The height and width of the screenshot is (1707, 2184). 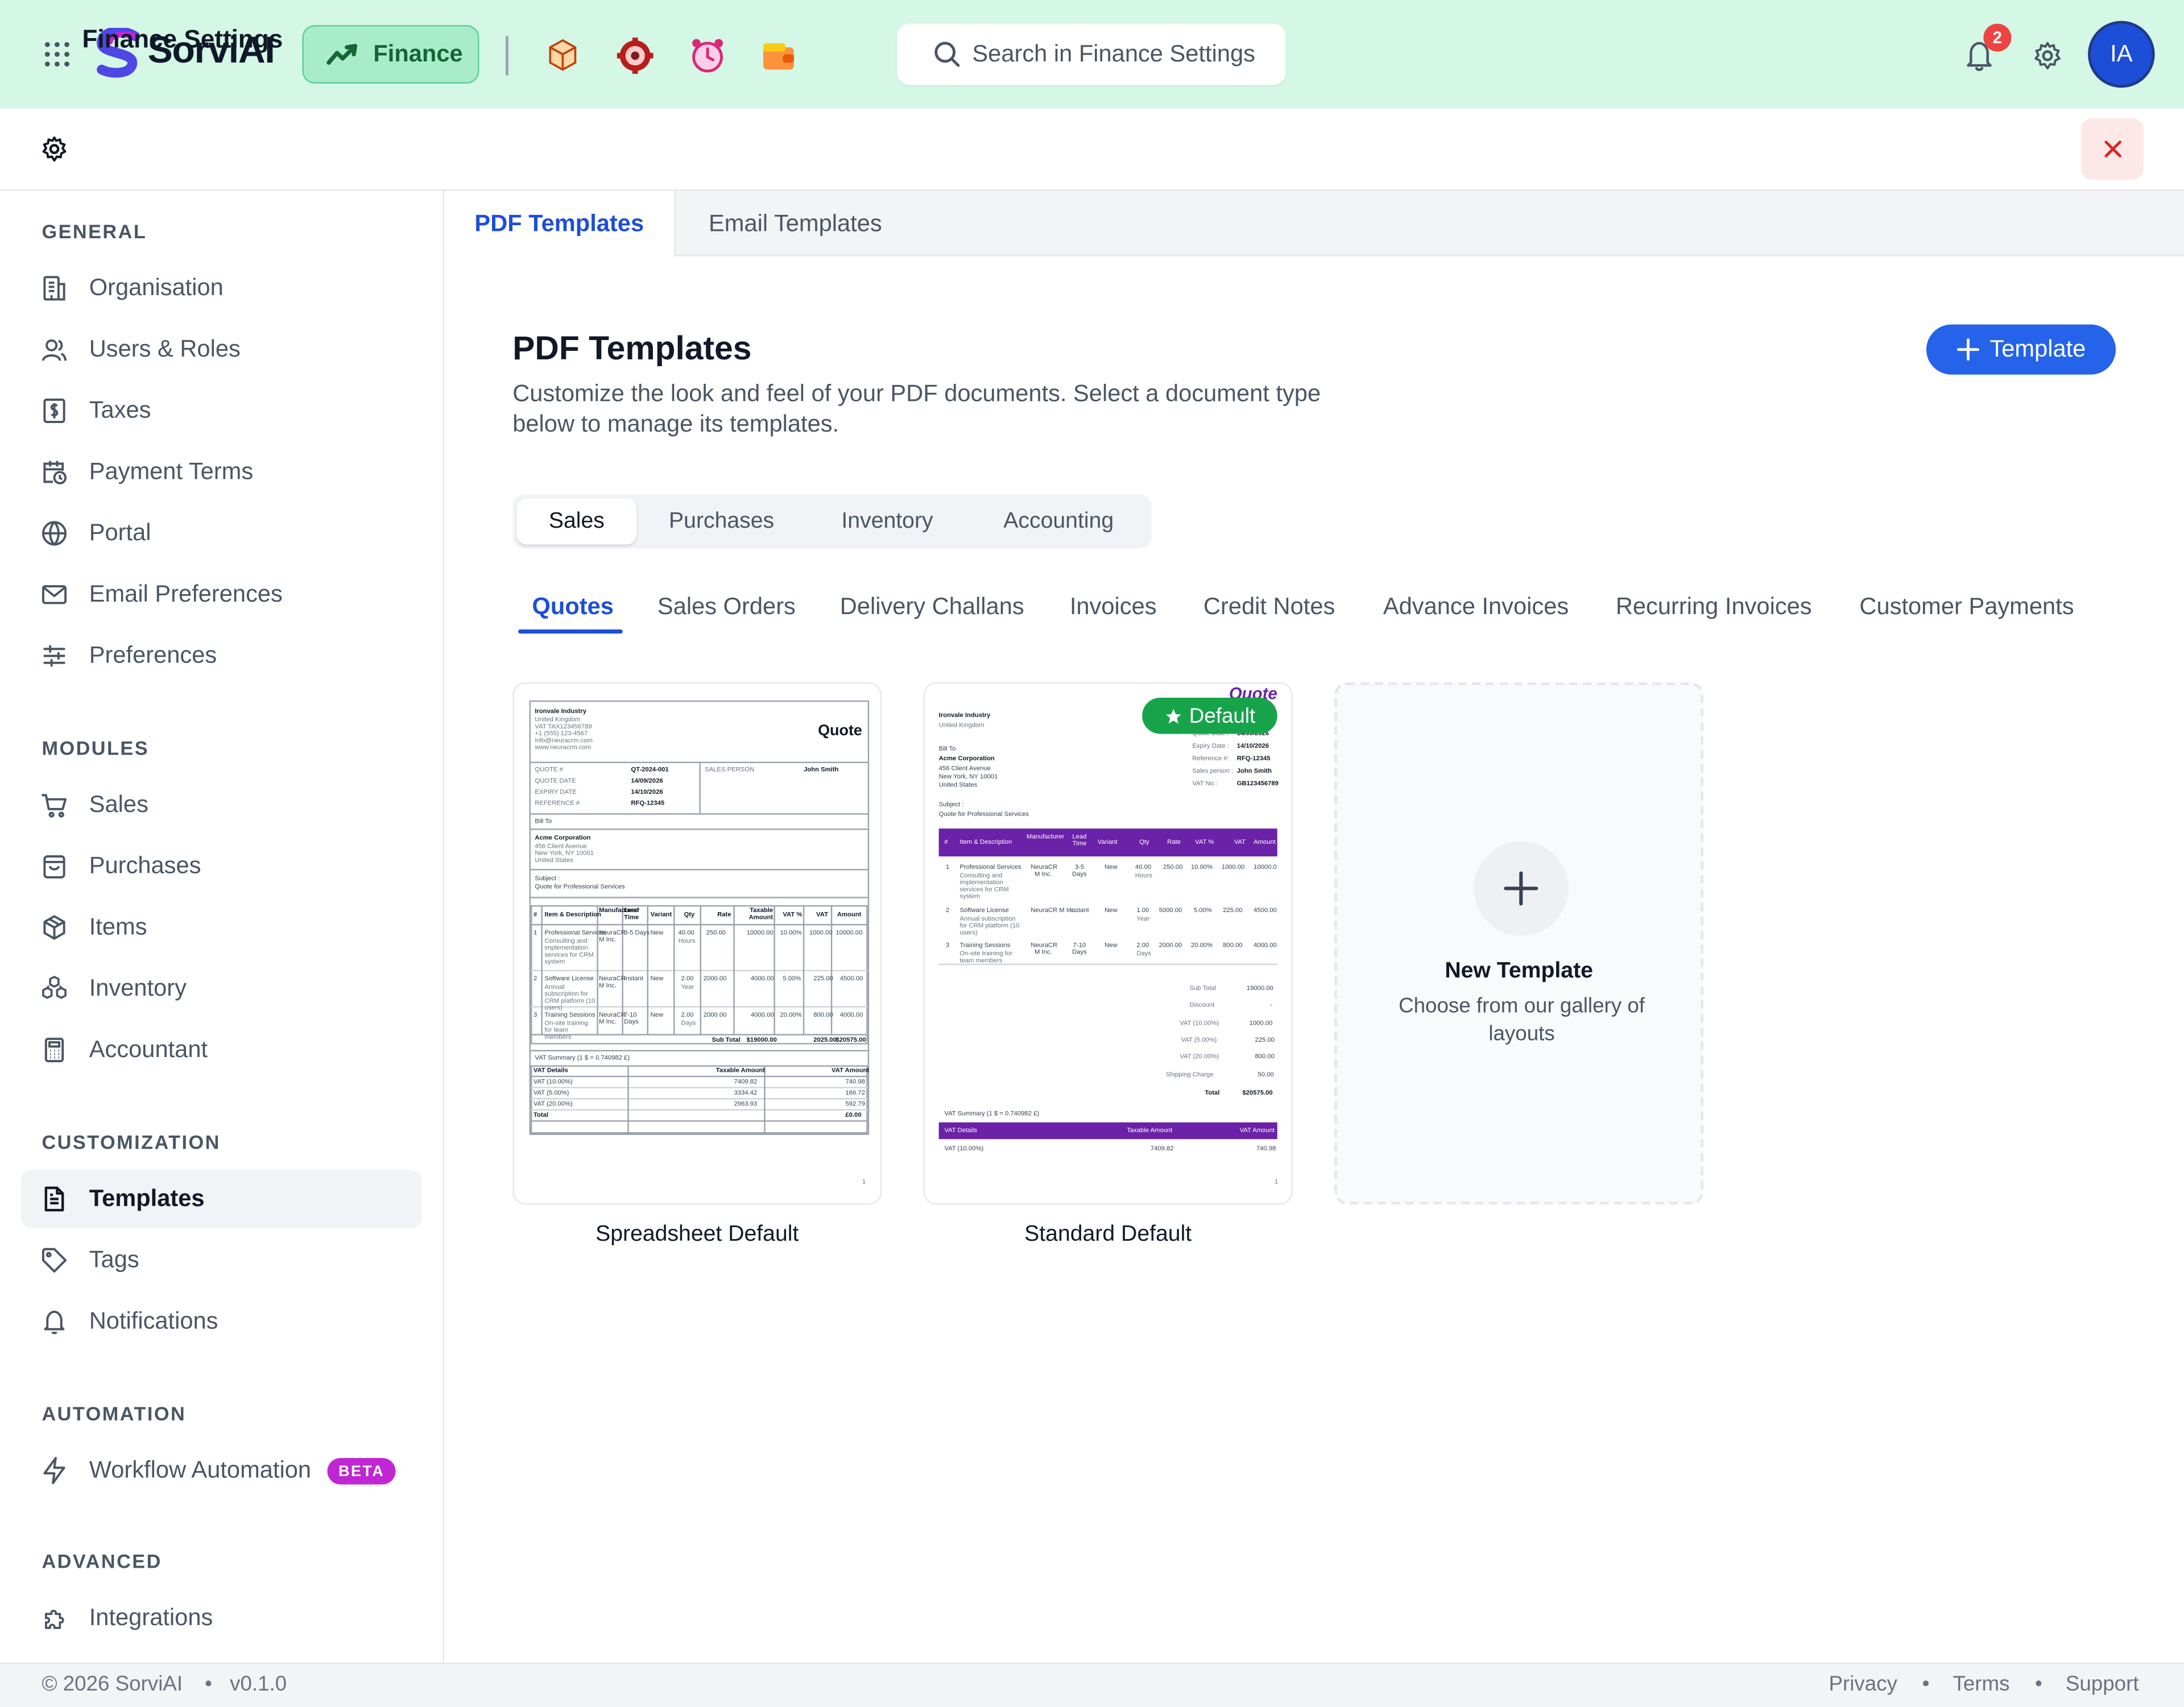 I want to click on sidebar-item-workflow-automation: Workflow Automation BETA, so click(x=221, y=1470).